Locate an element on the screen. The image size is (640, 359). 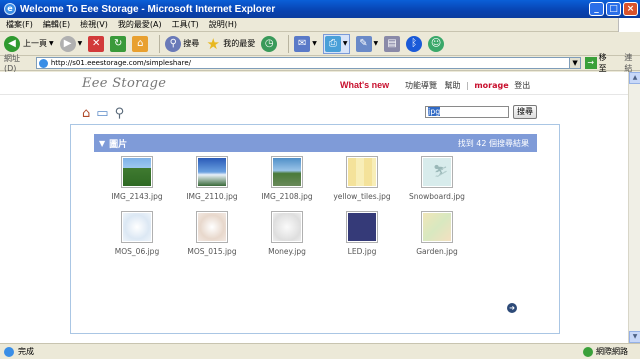
menu-view: 檢視(V) is located at coordinates (94, 24).